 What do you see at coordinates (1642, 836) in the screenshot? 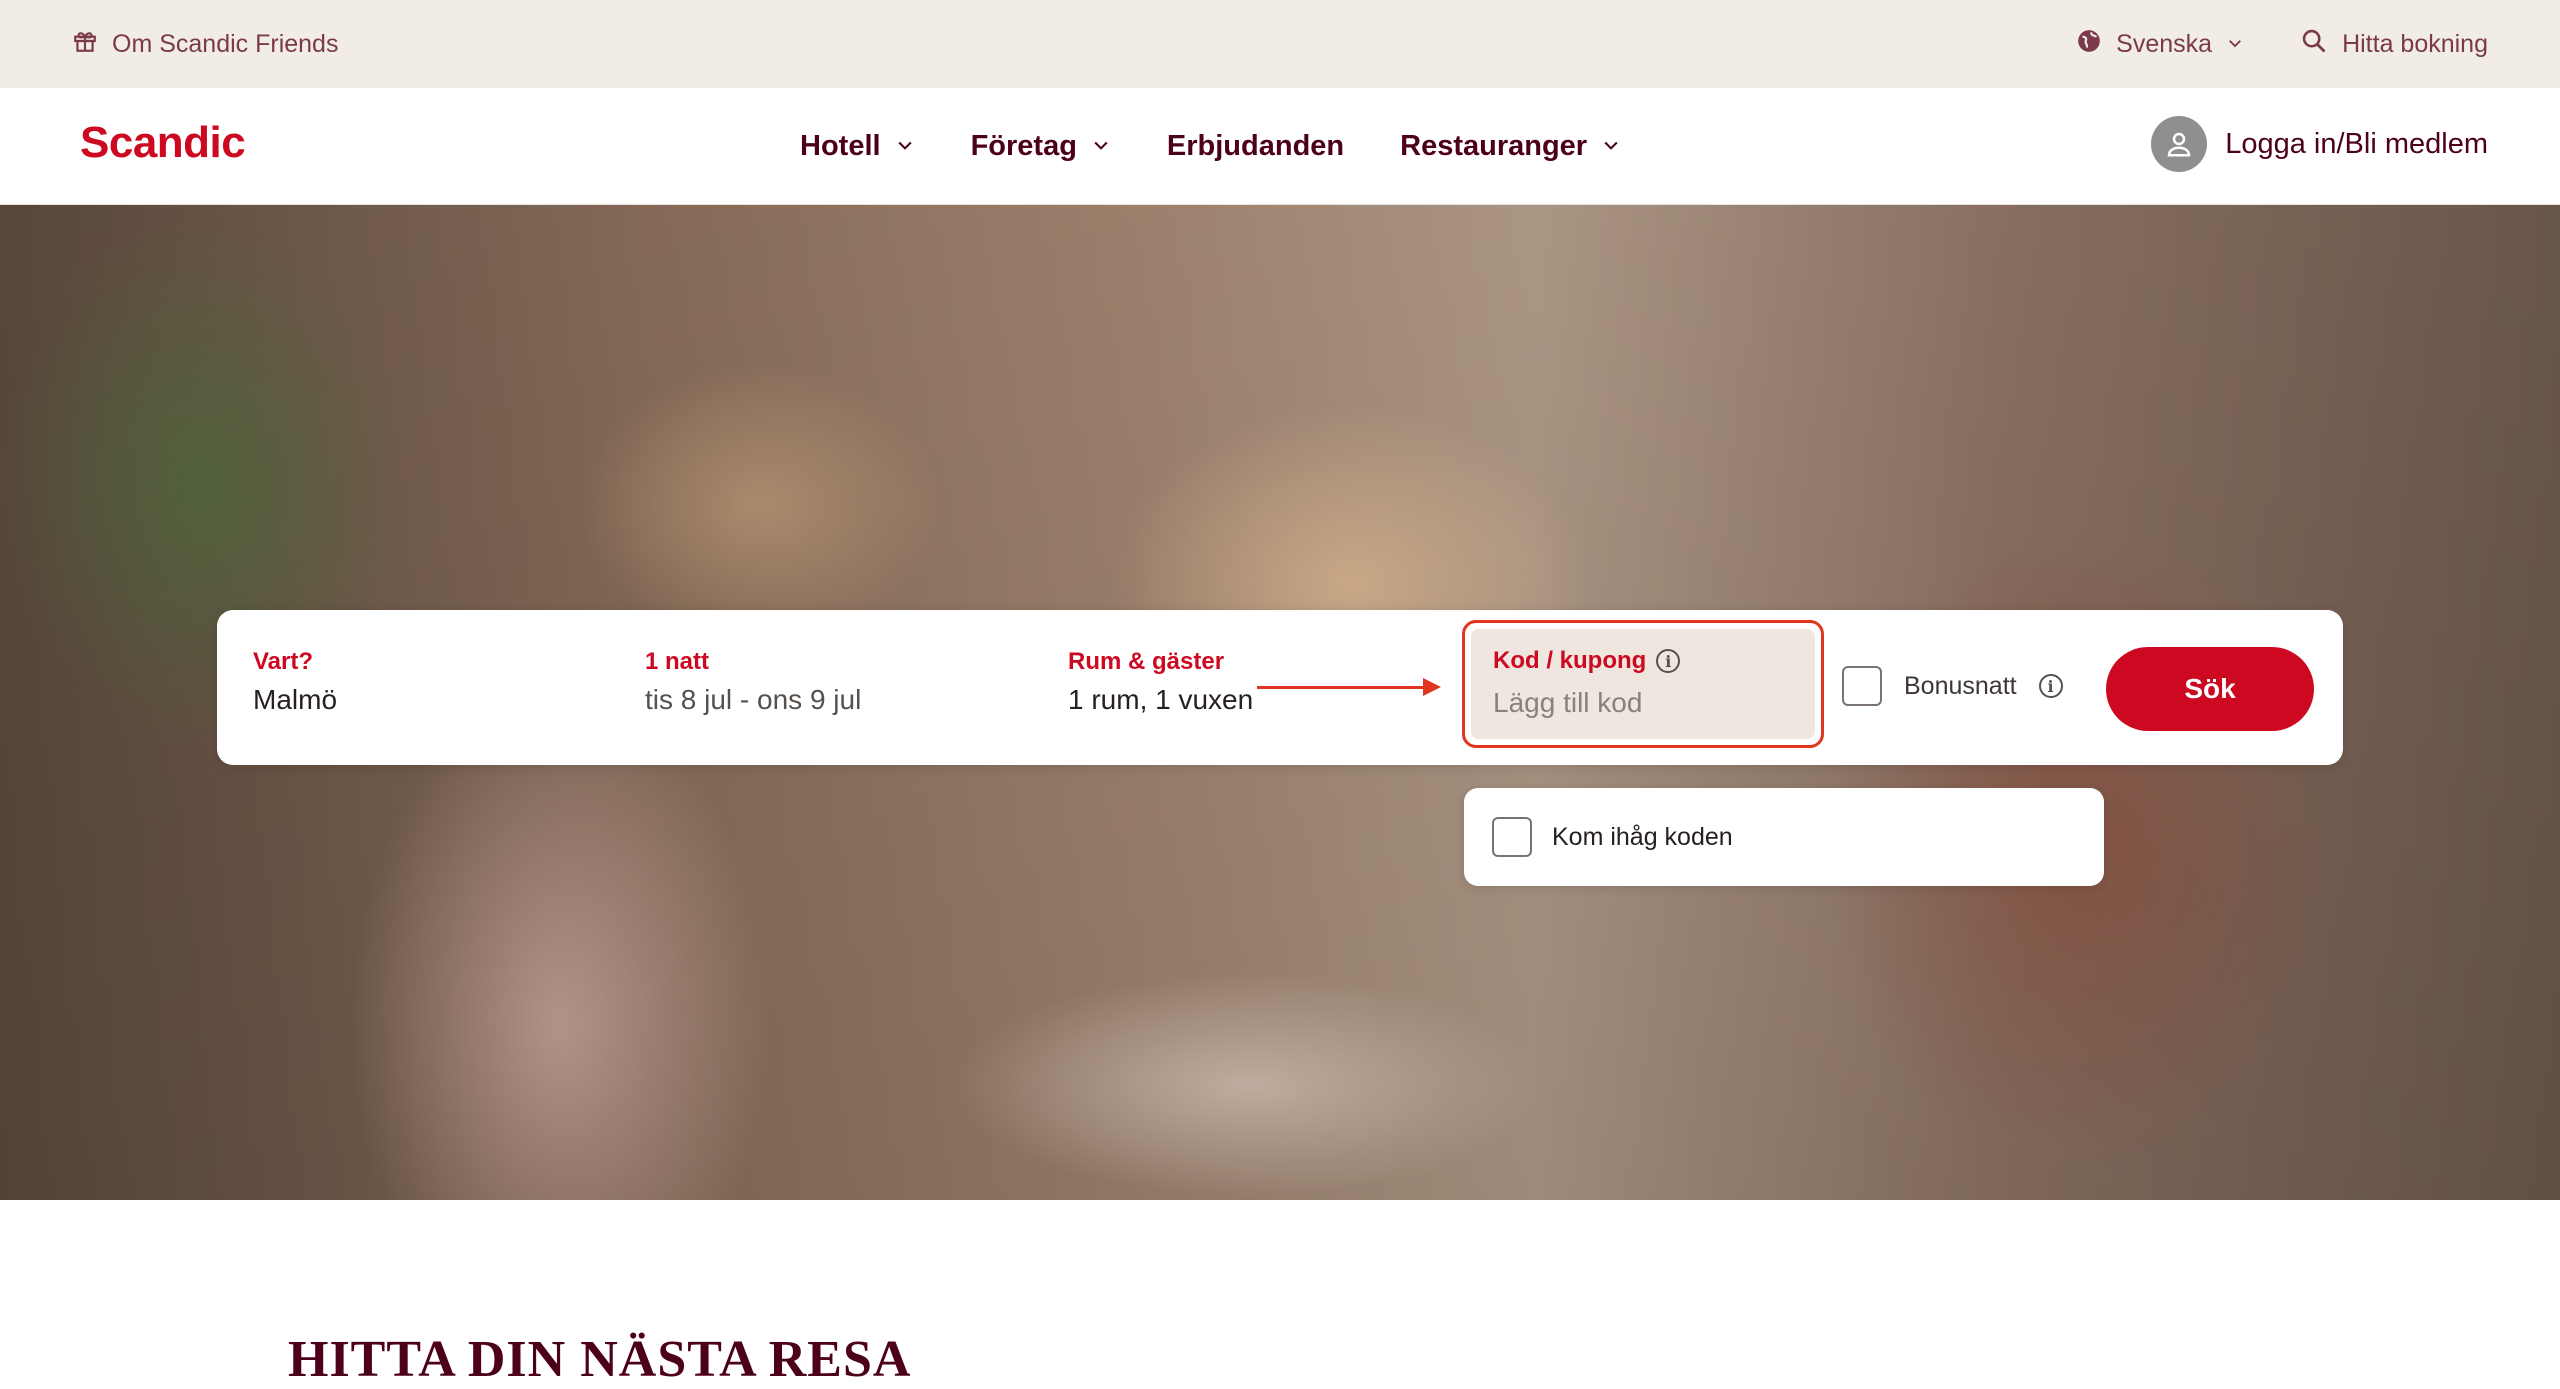
I see `remember-code-label: Kom ihåg koden` at bounding box center [1642, 836].